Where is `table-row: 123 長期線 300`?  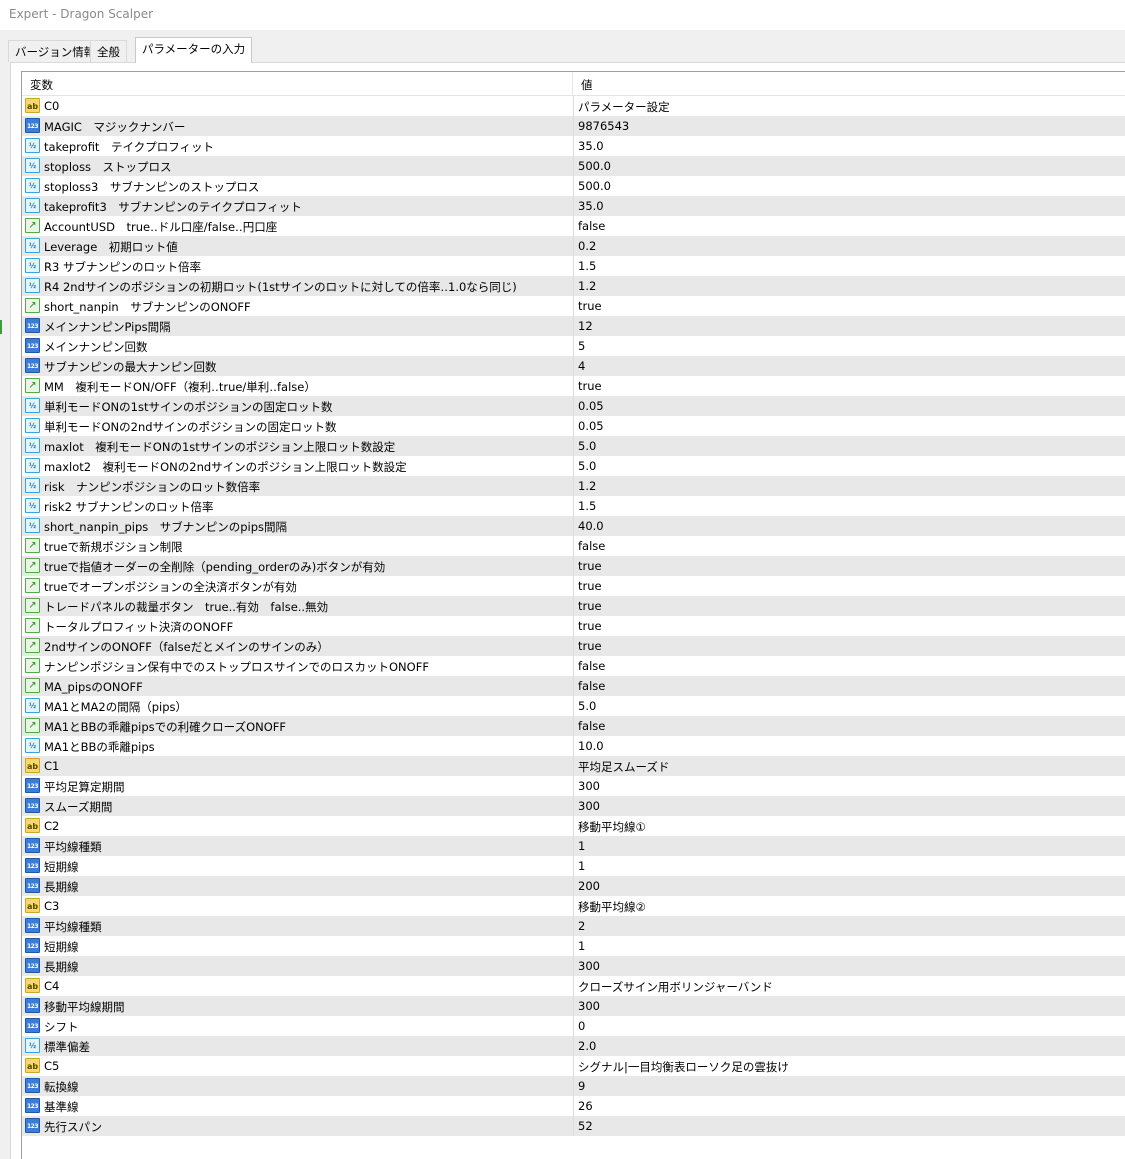
table-row: 123 長期線 300 is located at coordinates (573, 966).